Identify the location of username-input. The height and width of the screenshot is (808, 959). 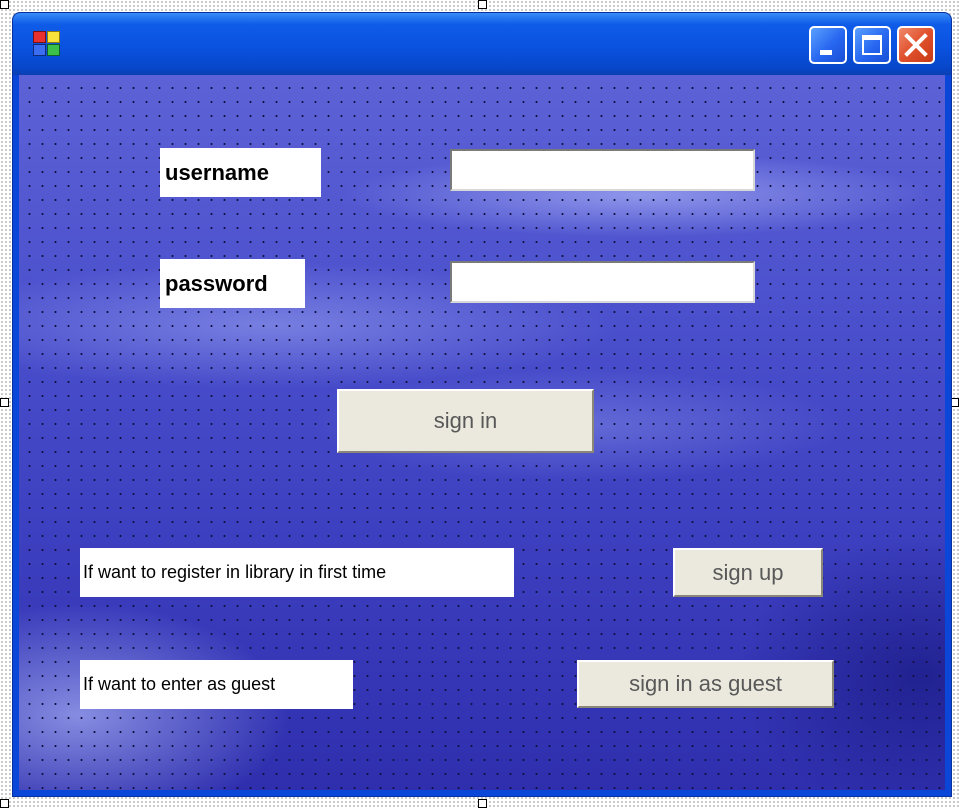
(602, 170).